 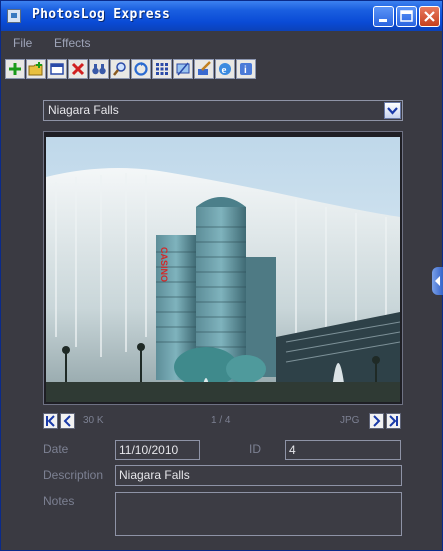 I want to click on record-navigator: 30 K 1 / 4 JPG, so click(x=223, y=422).